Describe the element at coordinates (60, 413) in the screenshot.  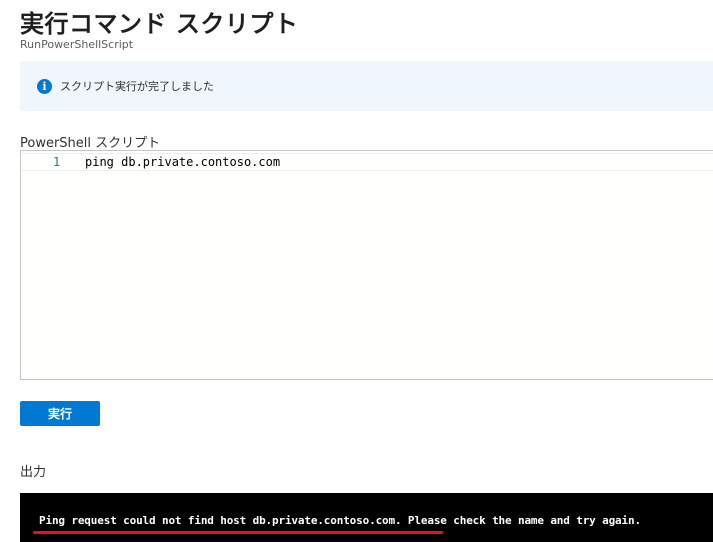
I see `run-button: 実行` at that location.